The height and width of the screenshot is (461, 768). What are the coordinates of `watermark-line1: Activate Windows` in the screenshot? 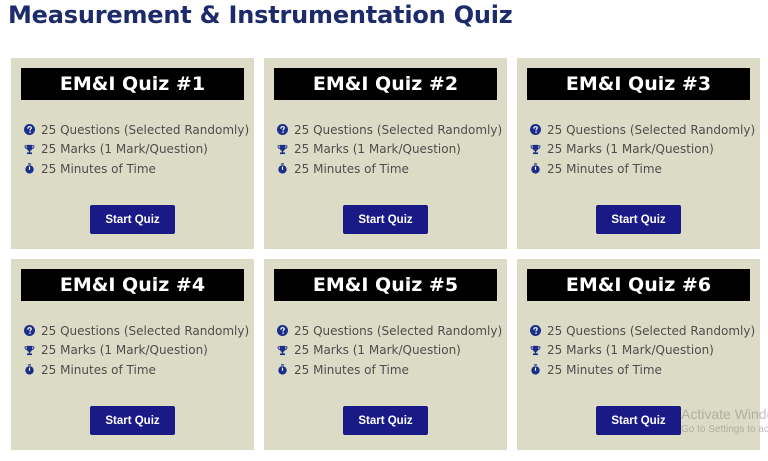 It's located at (724, 414).